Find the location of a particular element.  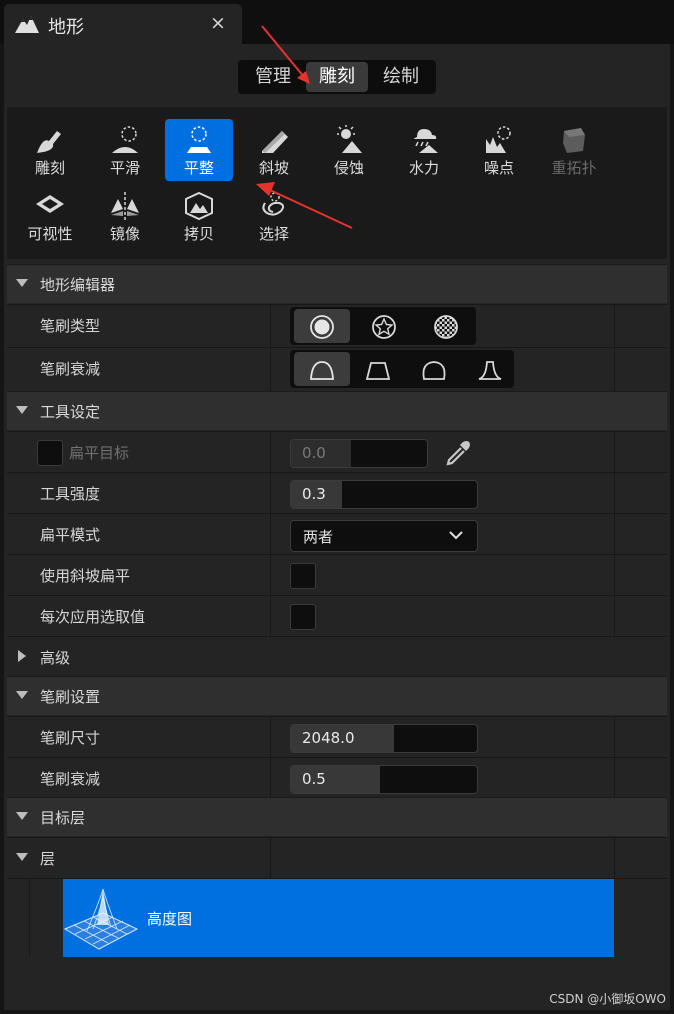

section-brush-settings: 笔刷设置 is located at coordinates (337, 695).